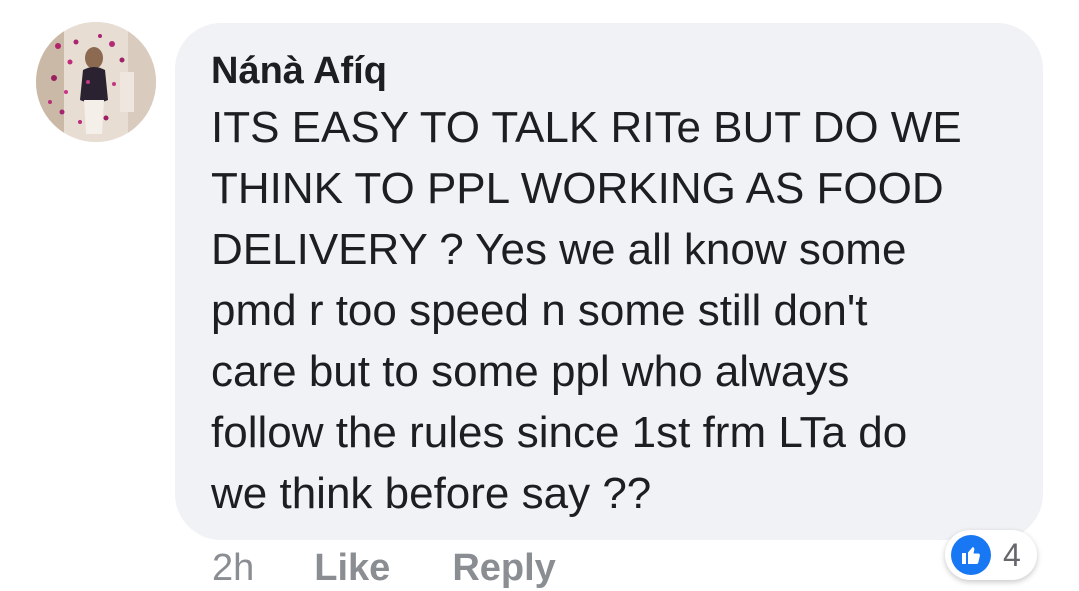 This screenshot has width=1079, height=591. What do you see at coordinates (971, 555) in the screenshot?
I see `thumbs-up-icon` at bounding box center [971, 555].